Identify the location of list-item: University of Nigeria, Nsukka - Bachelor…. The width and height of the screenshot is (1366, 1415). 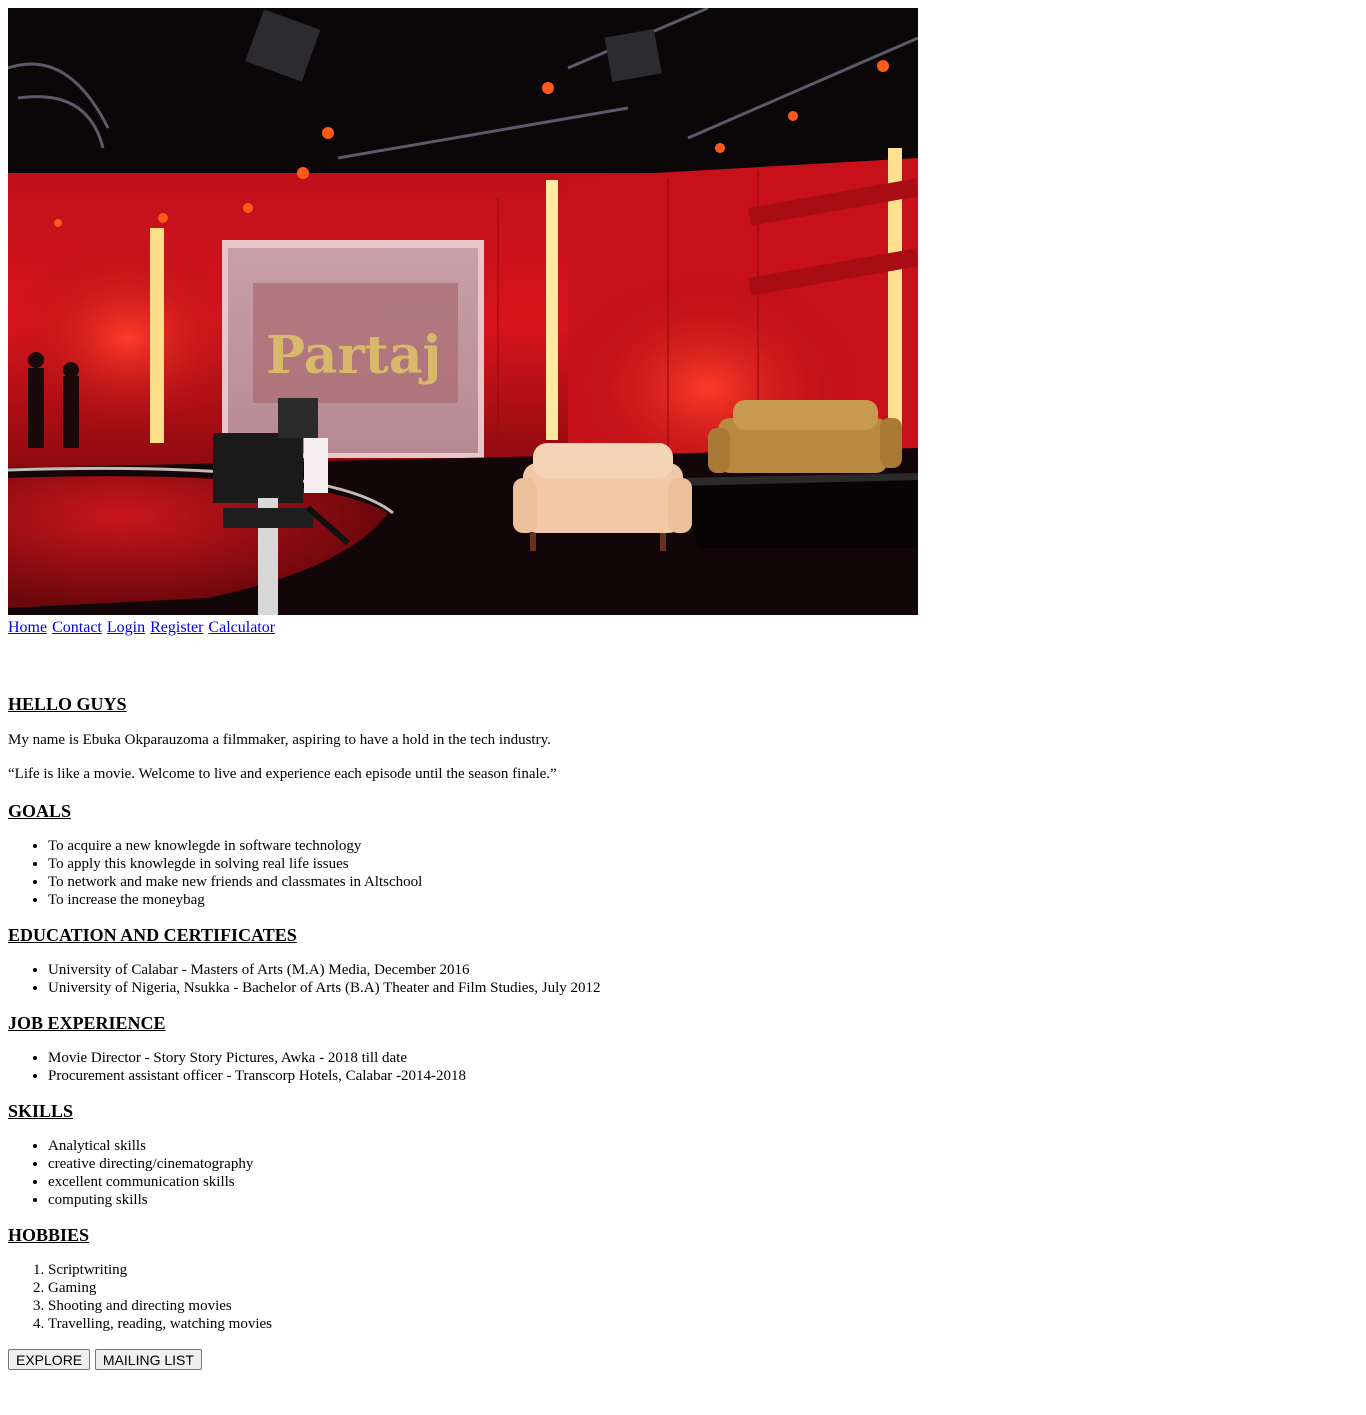
(703, 988).